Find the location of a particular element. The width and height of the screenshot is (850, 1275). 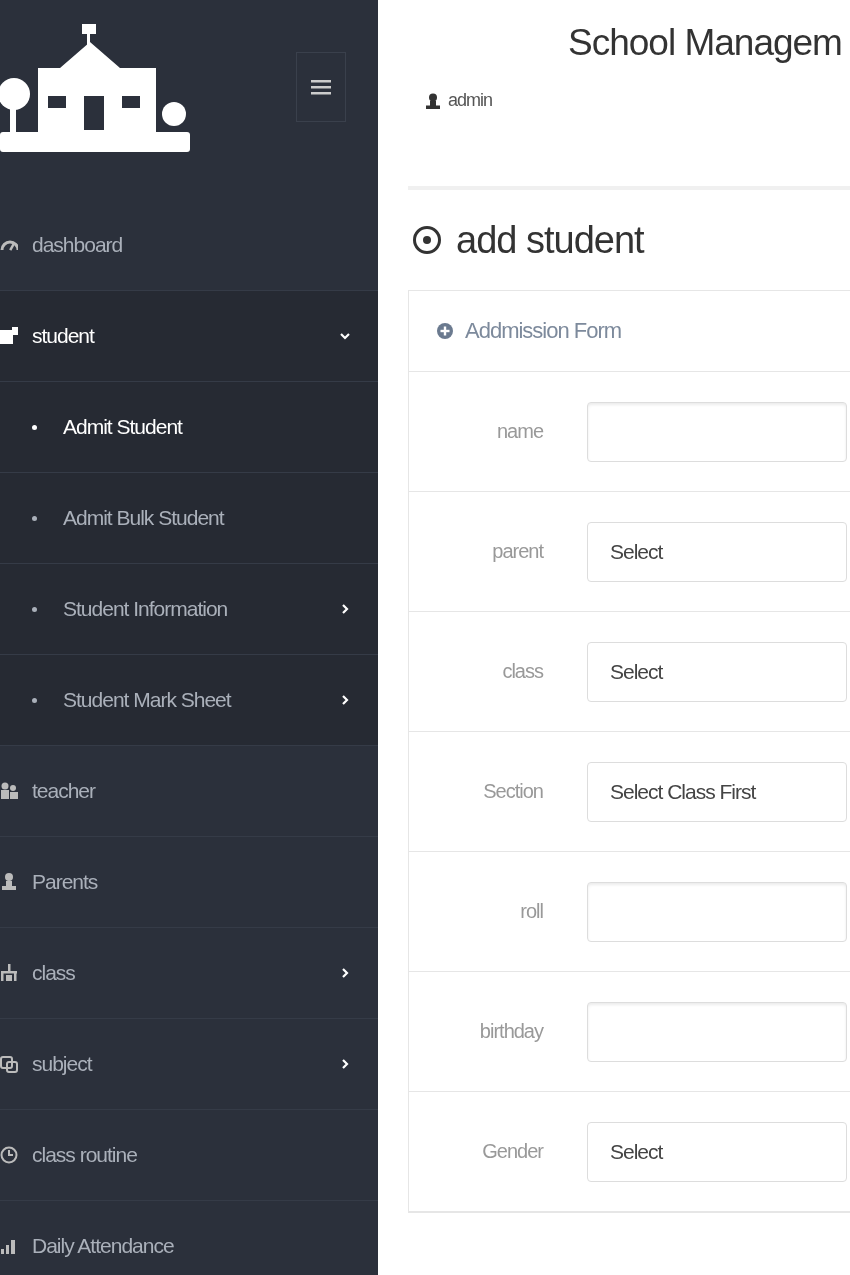

field-label: class is located at coordinates (523, 671).